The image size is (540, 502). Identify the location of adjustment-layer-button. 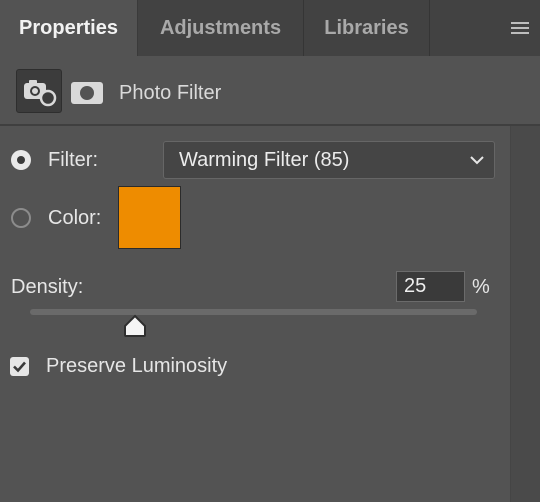
(39, 91).